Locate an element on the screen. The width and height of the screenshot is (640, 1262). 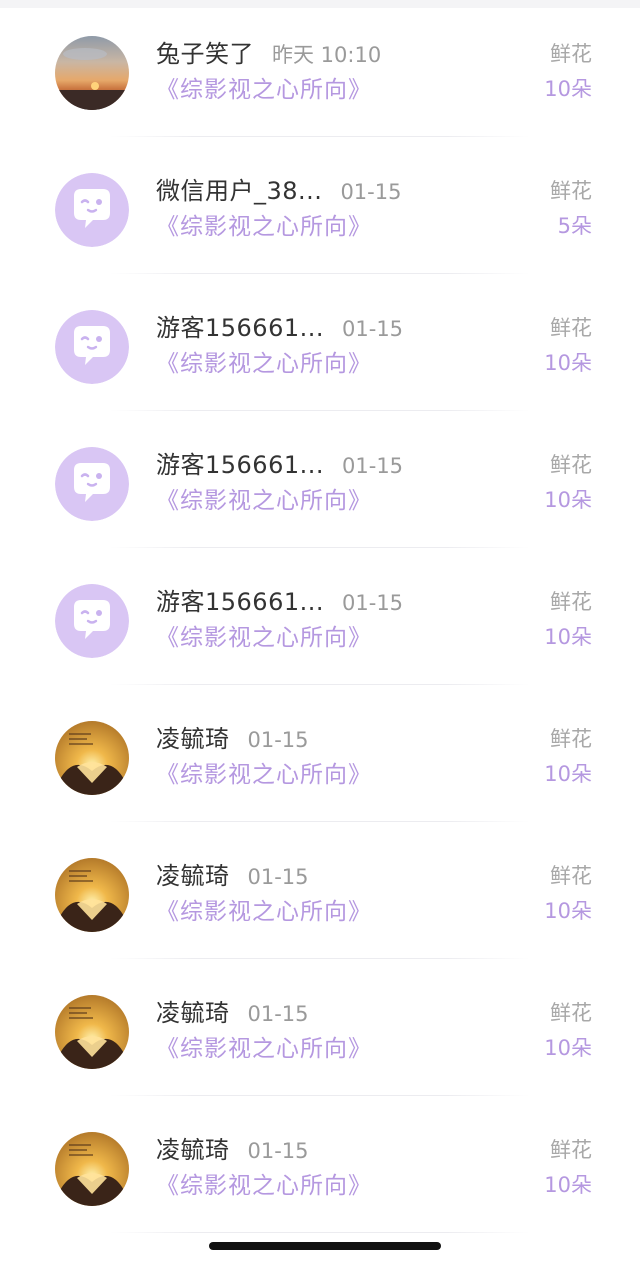
home-indicator is located at coordinates (325, 1246).